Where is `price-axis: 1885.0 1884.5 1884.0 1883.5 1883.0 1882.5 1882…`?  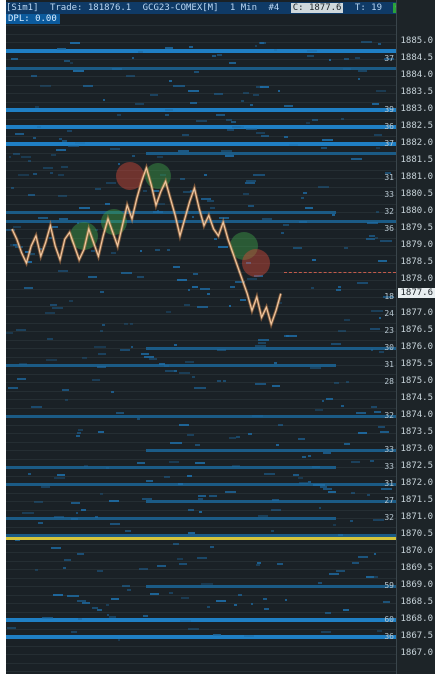 price-axis: 1885.0 1884.5 1884.0 1883.5 1883.0 1882.5 1882… is located at coordinates (415, 337).